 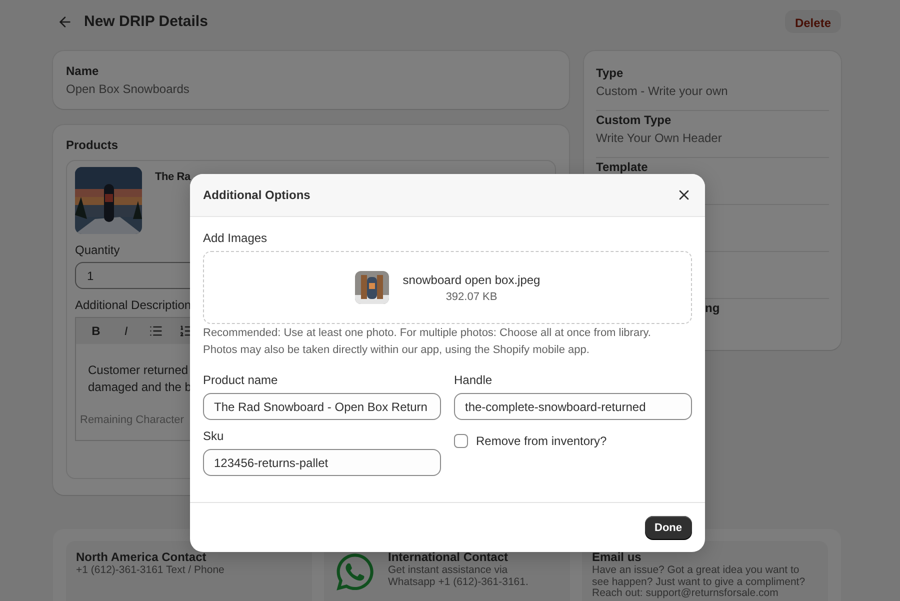 I want to click on italic-button: I, so click(x=126, y=331).